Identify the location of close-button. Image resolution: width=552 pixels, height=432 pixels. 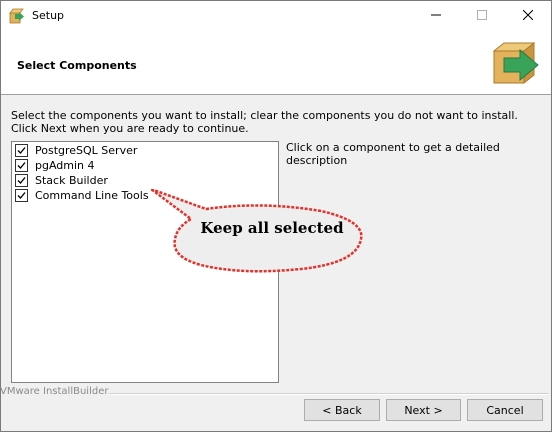
(528, 16).